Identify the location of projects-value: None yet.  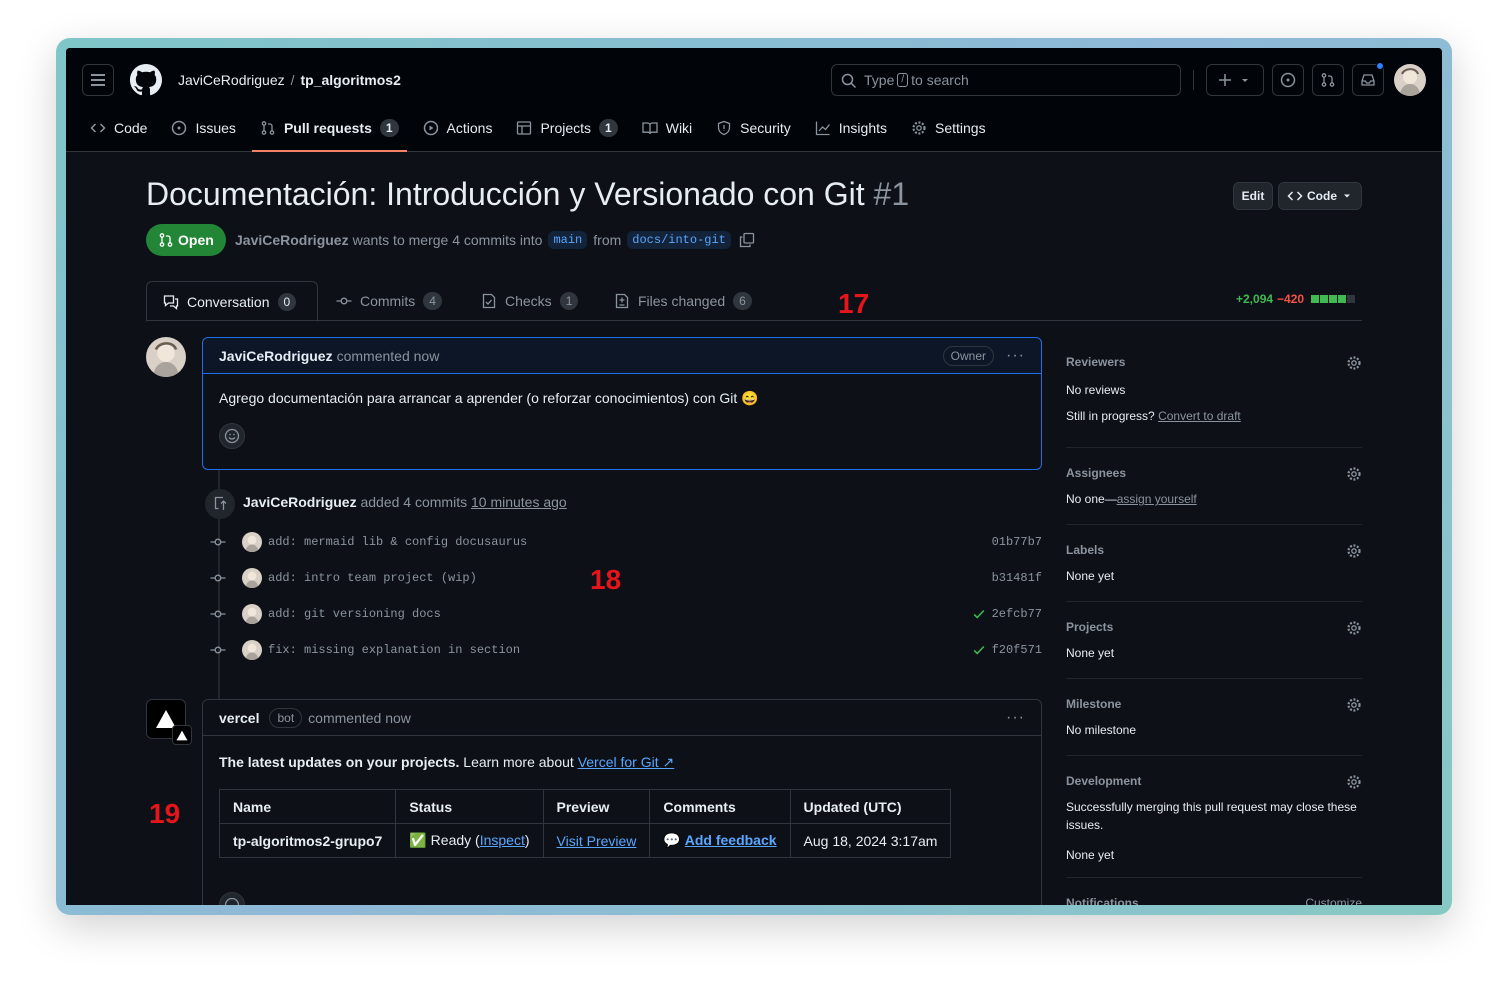
(1090, 653).